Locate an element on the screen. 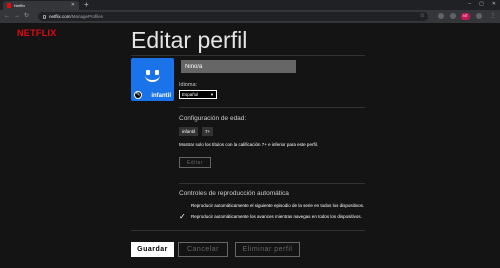 This screenshot has width=500, height=268. url-host: netflix.com is located at coordinates (60, 16).